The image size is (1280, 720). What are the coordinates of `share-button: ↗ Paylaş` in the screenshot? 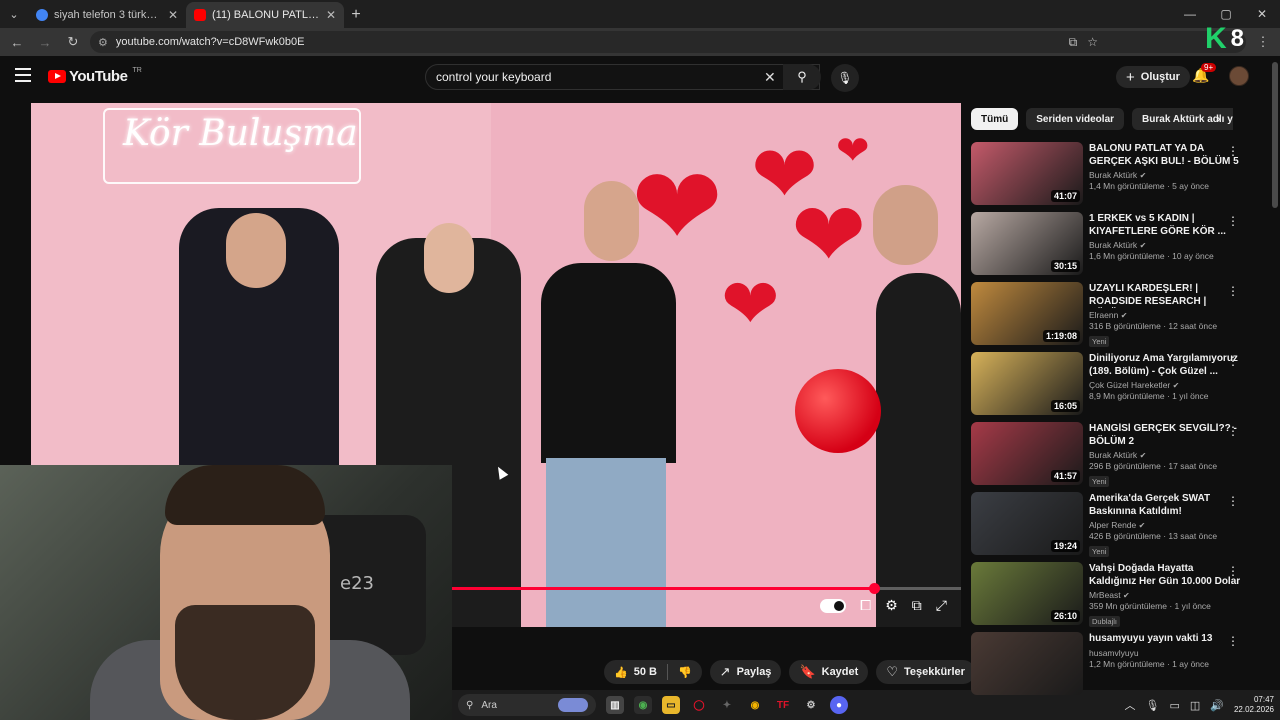 It's located at (745, 672).